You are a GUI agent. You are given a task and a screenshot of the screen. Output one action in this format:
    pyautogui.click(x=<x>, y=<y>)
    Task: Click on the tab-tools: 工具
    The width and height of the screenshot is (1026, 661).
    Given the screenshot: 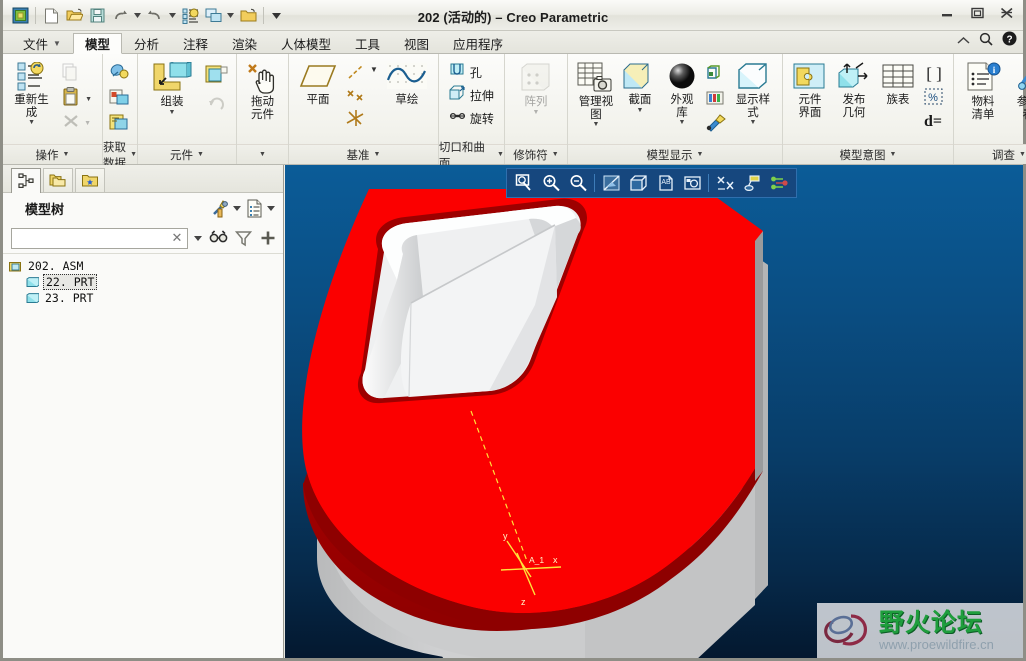 What is the action you would take?
    pyautogui.click(x=367, y=42)
    